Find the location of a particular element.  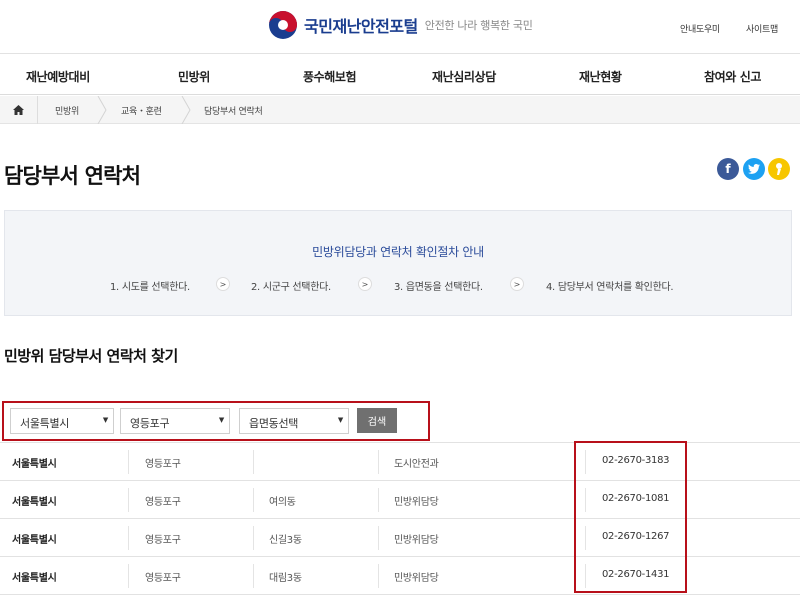

twitter-share-button is located at coordinates (754, 169).